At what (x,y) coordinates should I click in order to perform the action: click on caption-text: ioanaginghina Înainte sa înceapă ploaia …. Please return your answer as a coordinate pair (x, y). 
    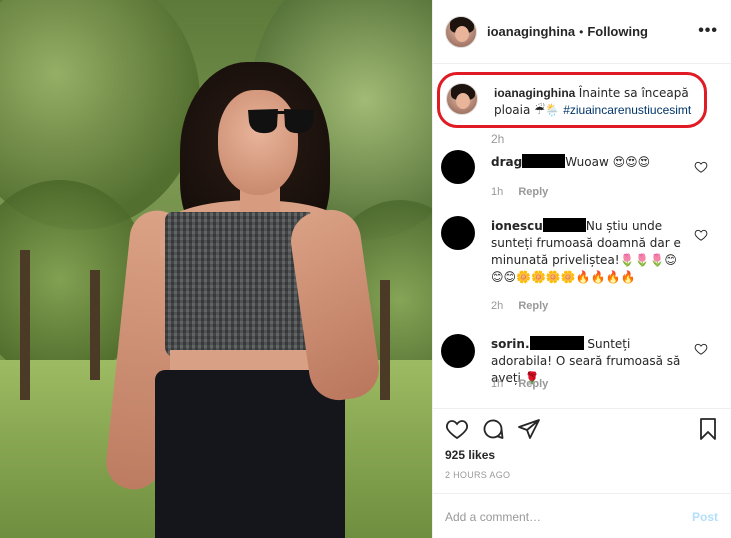
    Looking at the image, I should click on (596, 102).